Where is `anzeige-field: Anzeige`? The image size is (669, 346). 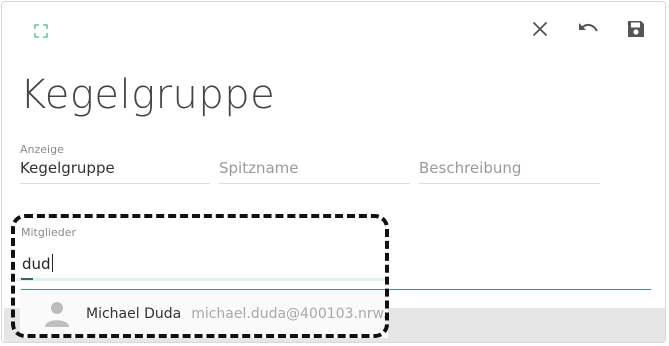
anzeige-field: Anzeige is located at coordinates (115, 163).